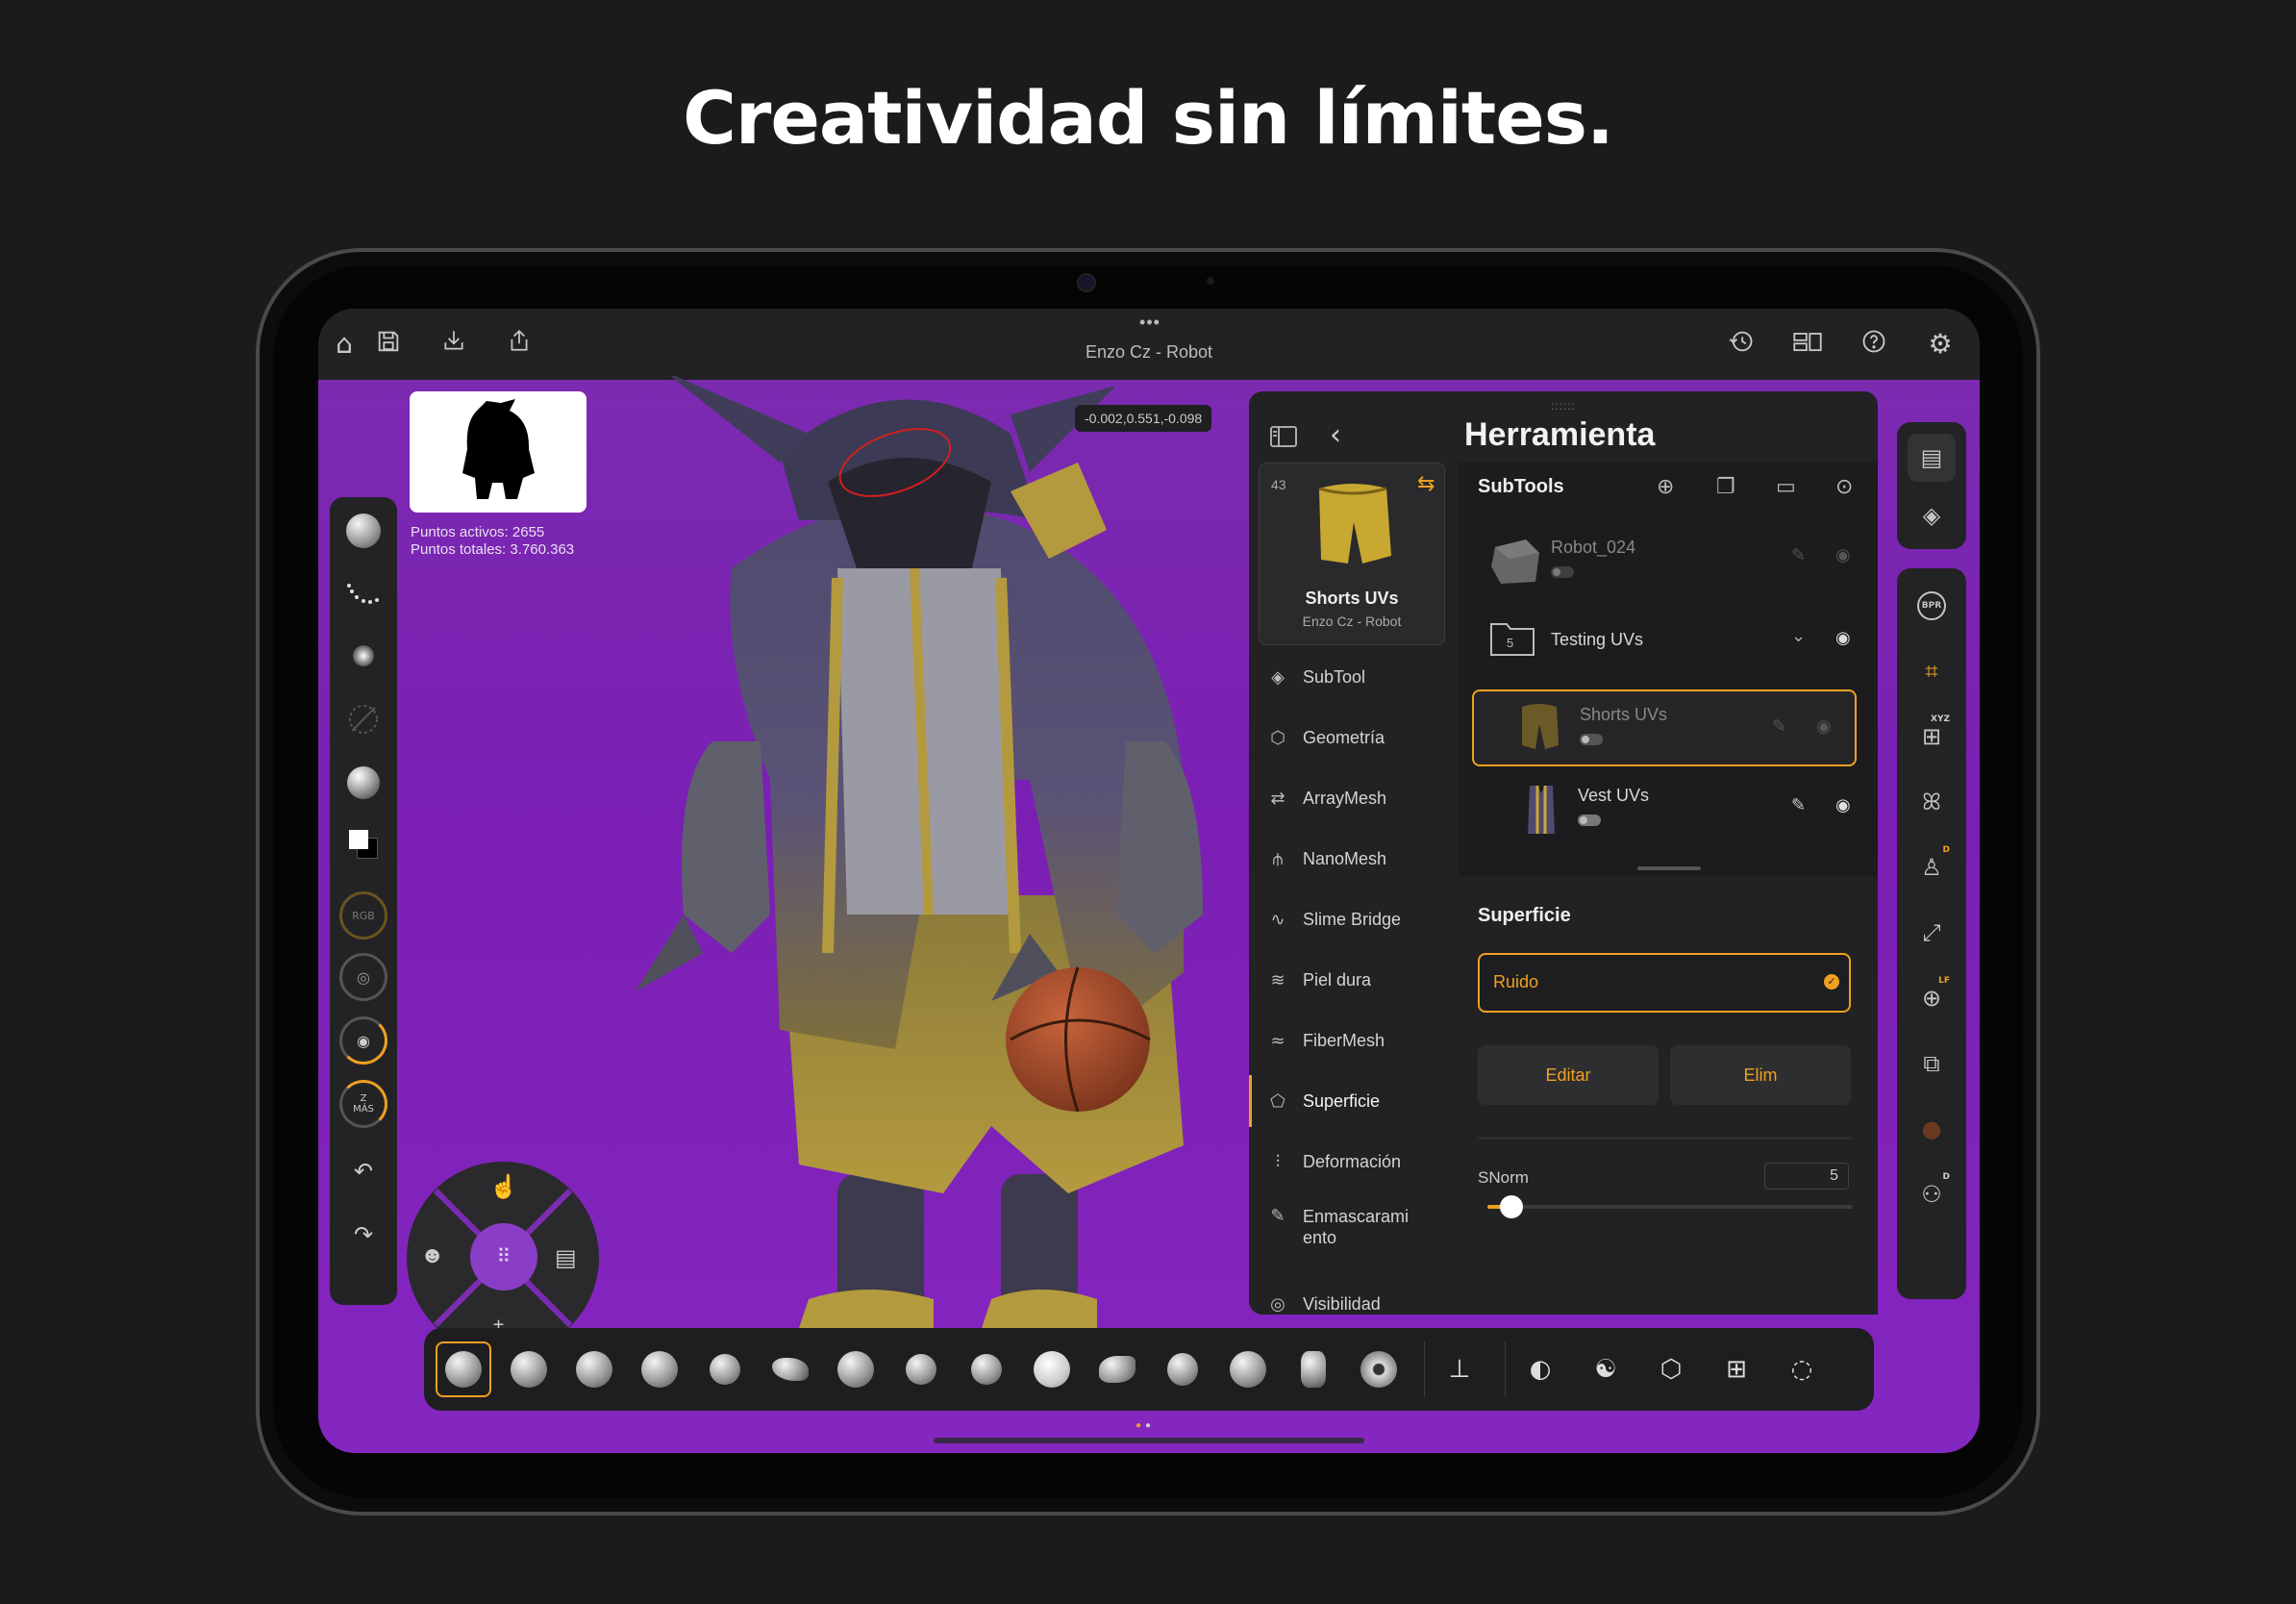 The width and height of the screenshot is (2296, 1604). I want to click on nav-piel-dura: ≋ Piel dura, so click(1354, 980).